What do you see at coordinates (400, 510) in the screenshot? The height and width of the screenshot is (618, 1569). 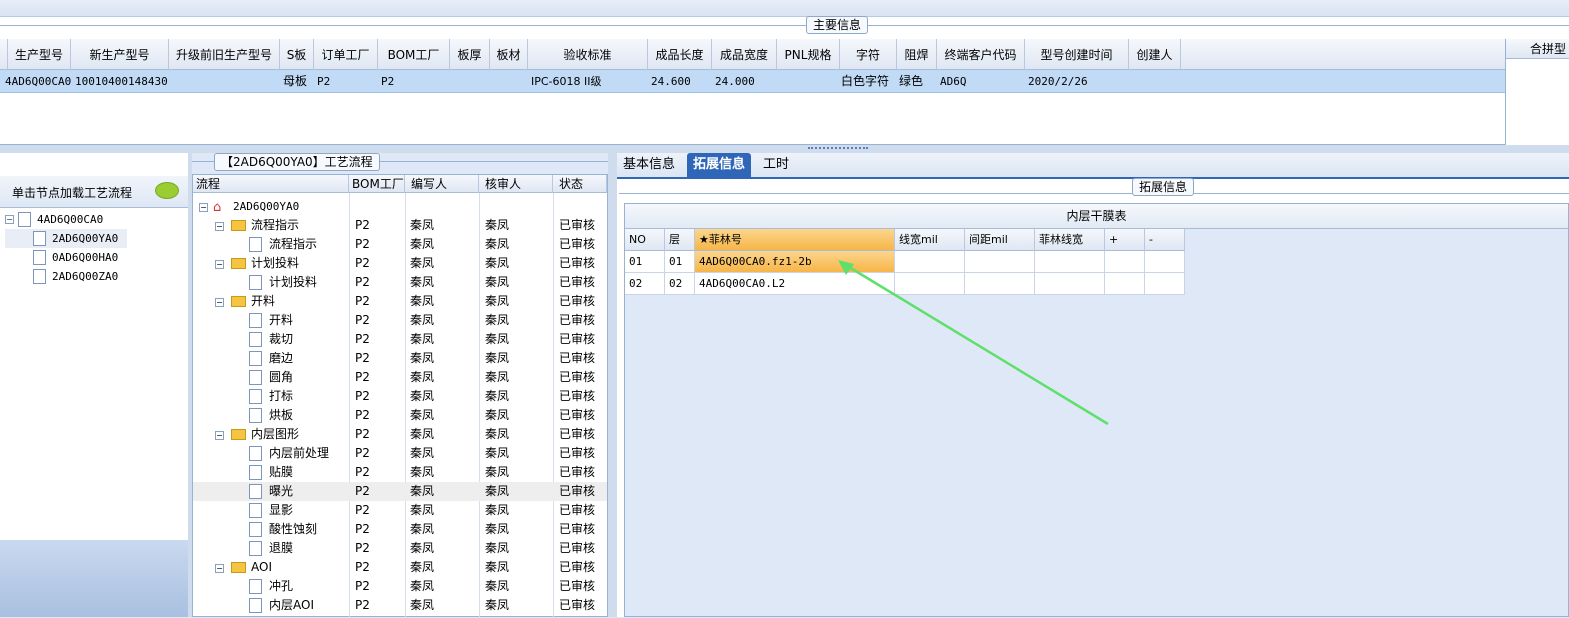 I see `flow-row: 显影 P2 秦凤 秦凤 已审核` at bounding box center [400, 510].